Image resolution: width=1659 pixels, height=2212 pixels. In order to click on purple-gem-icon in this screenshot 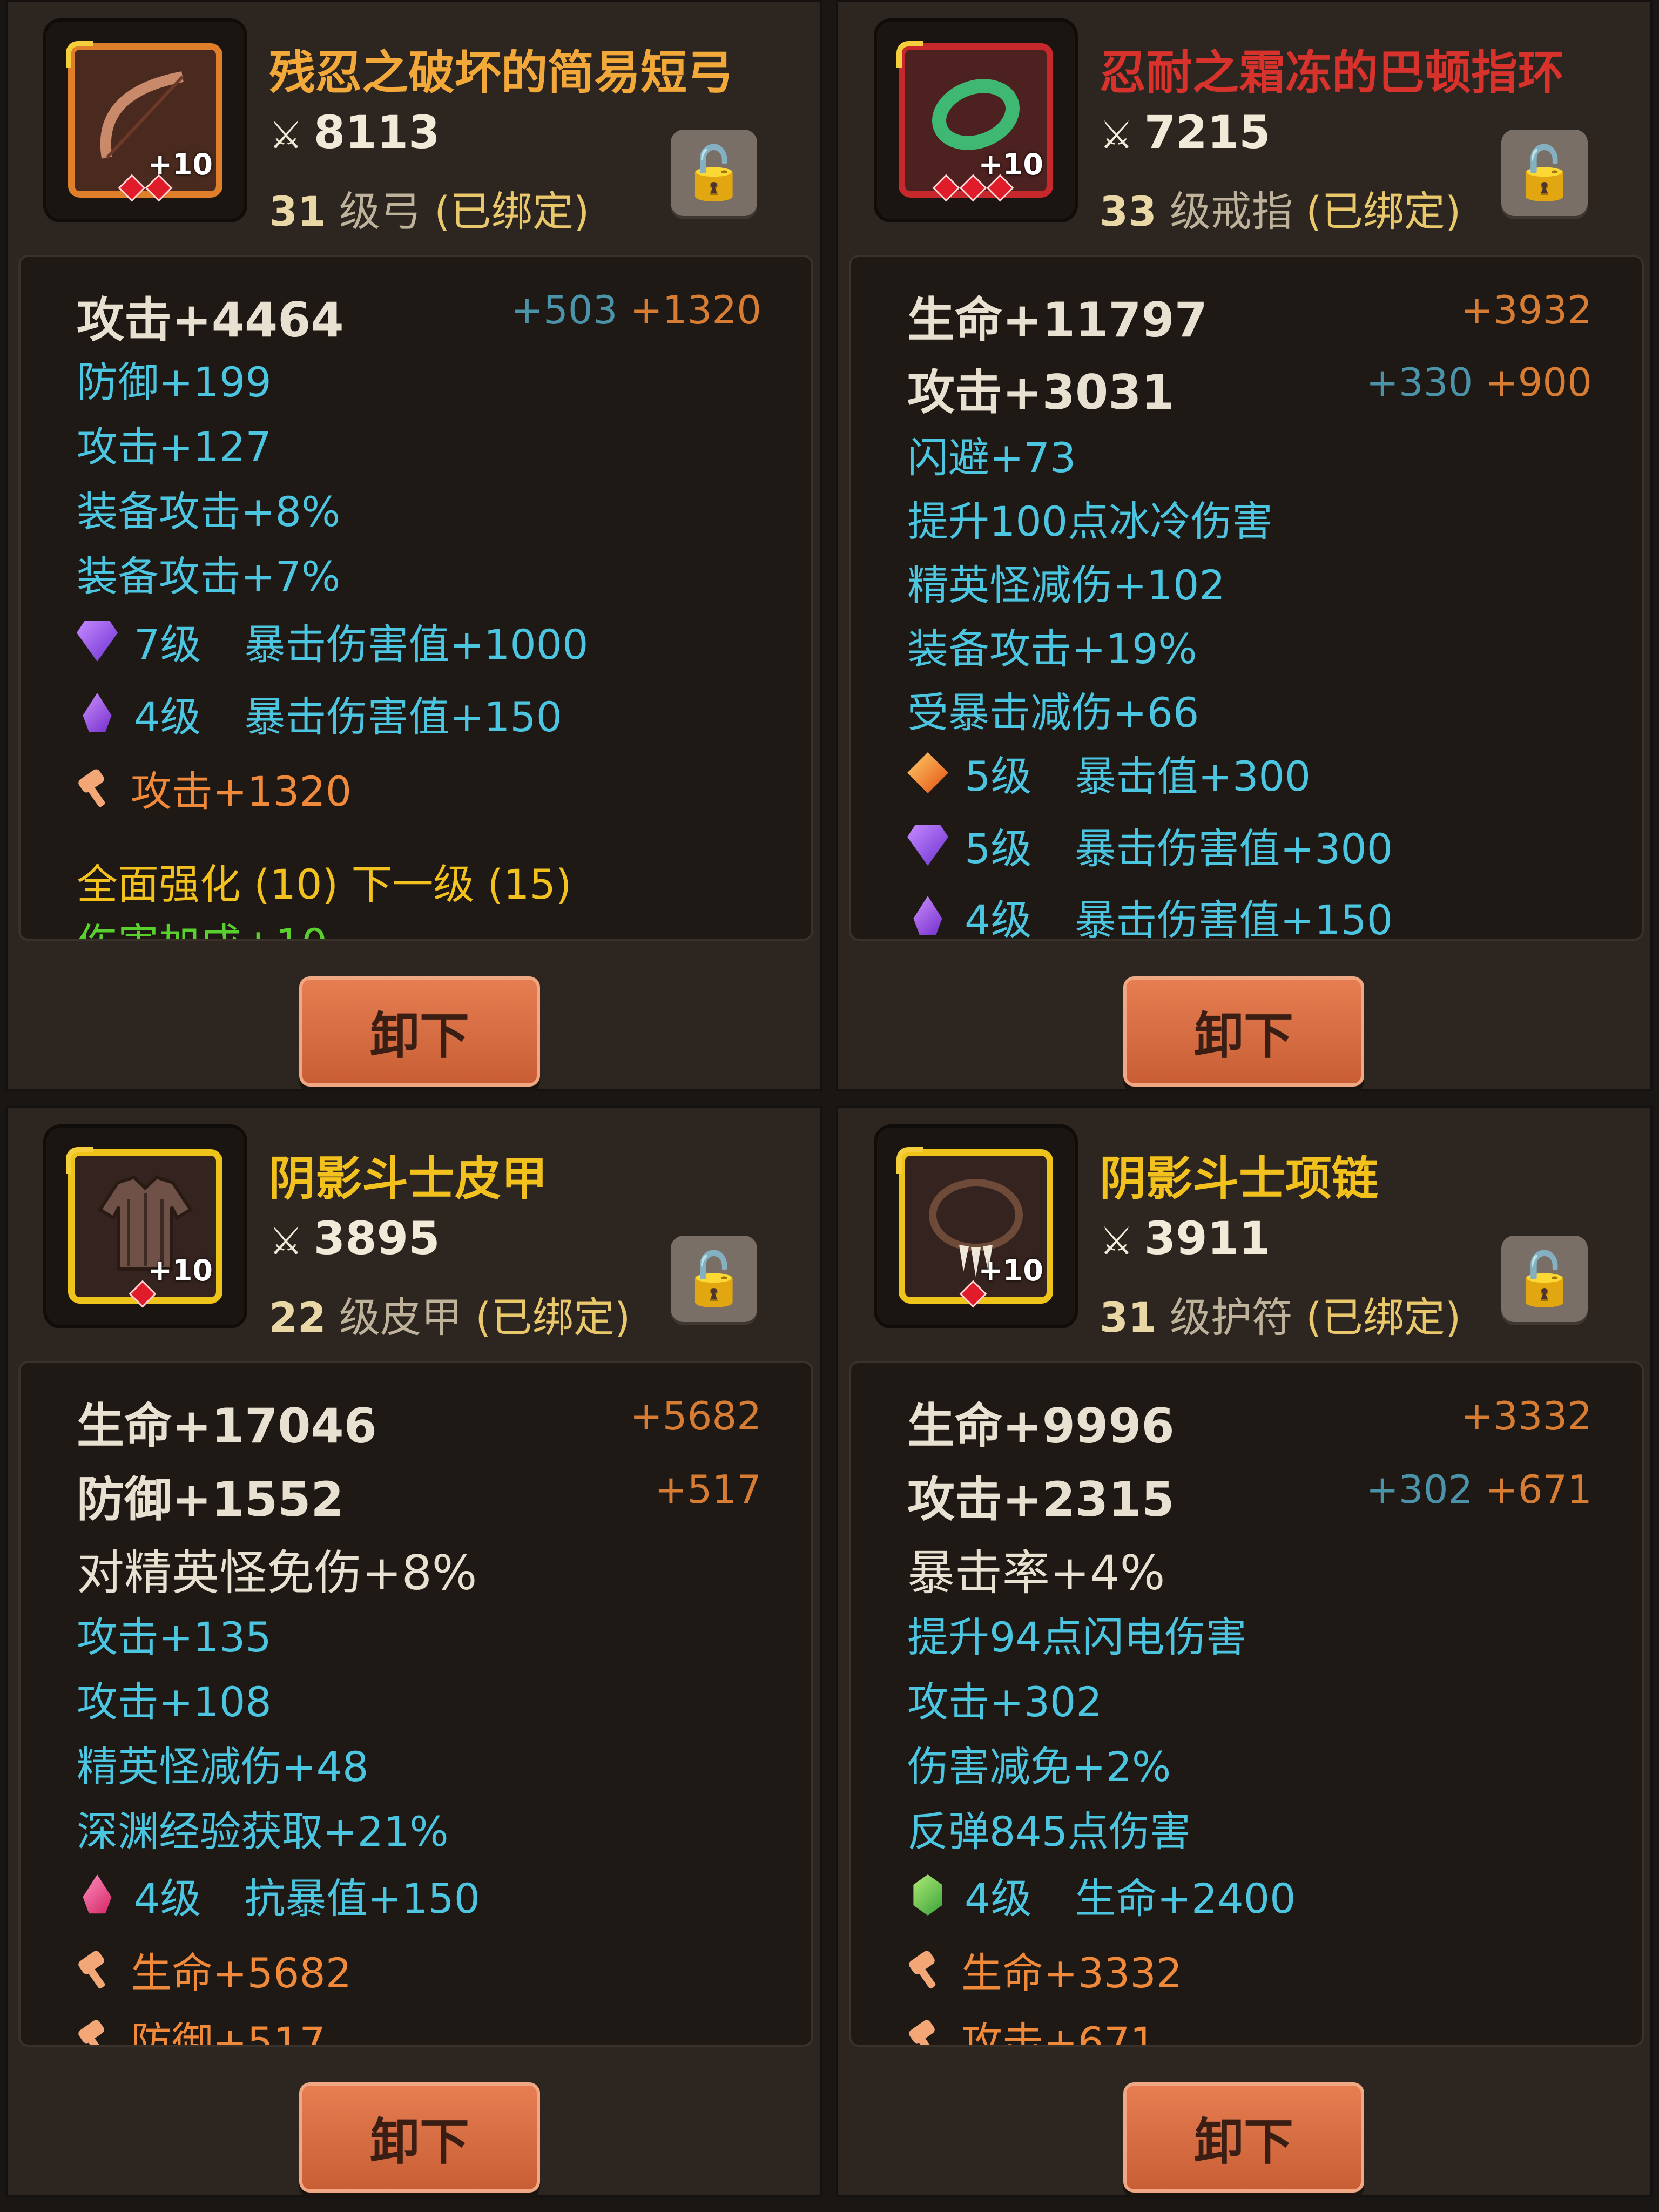, I will do `click(927, 845)`.